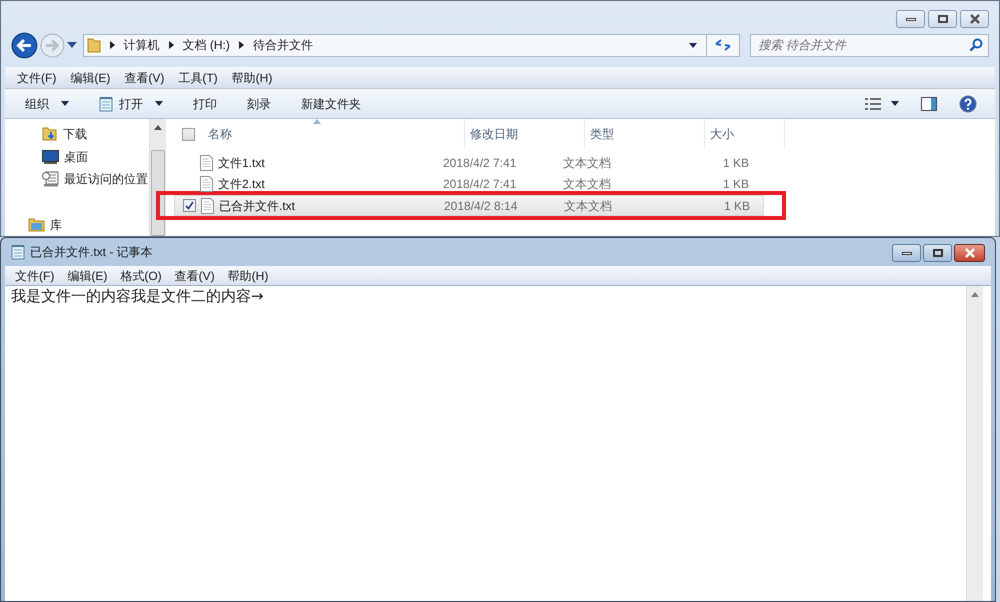  Describe the element at coordinates (50, 179) in the screenshot. I see `computer-icon` at that location.